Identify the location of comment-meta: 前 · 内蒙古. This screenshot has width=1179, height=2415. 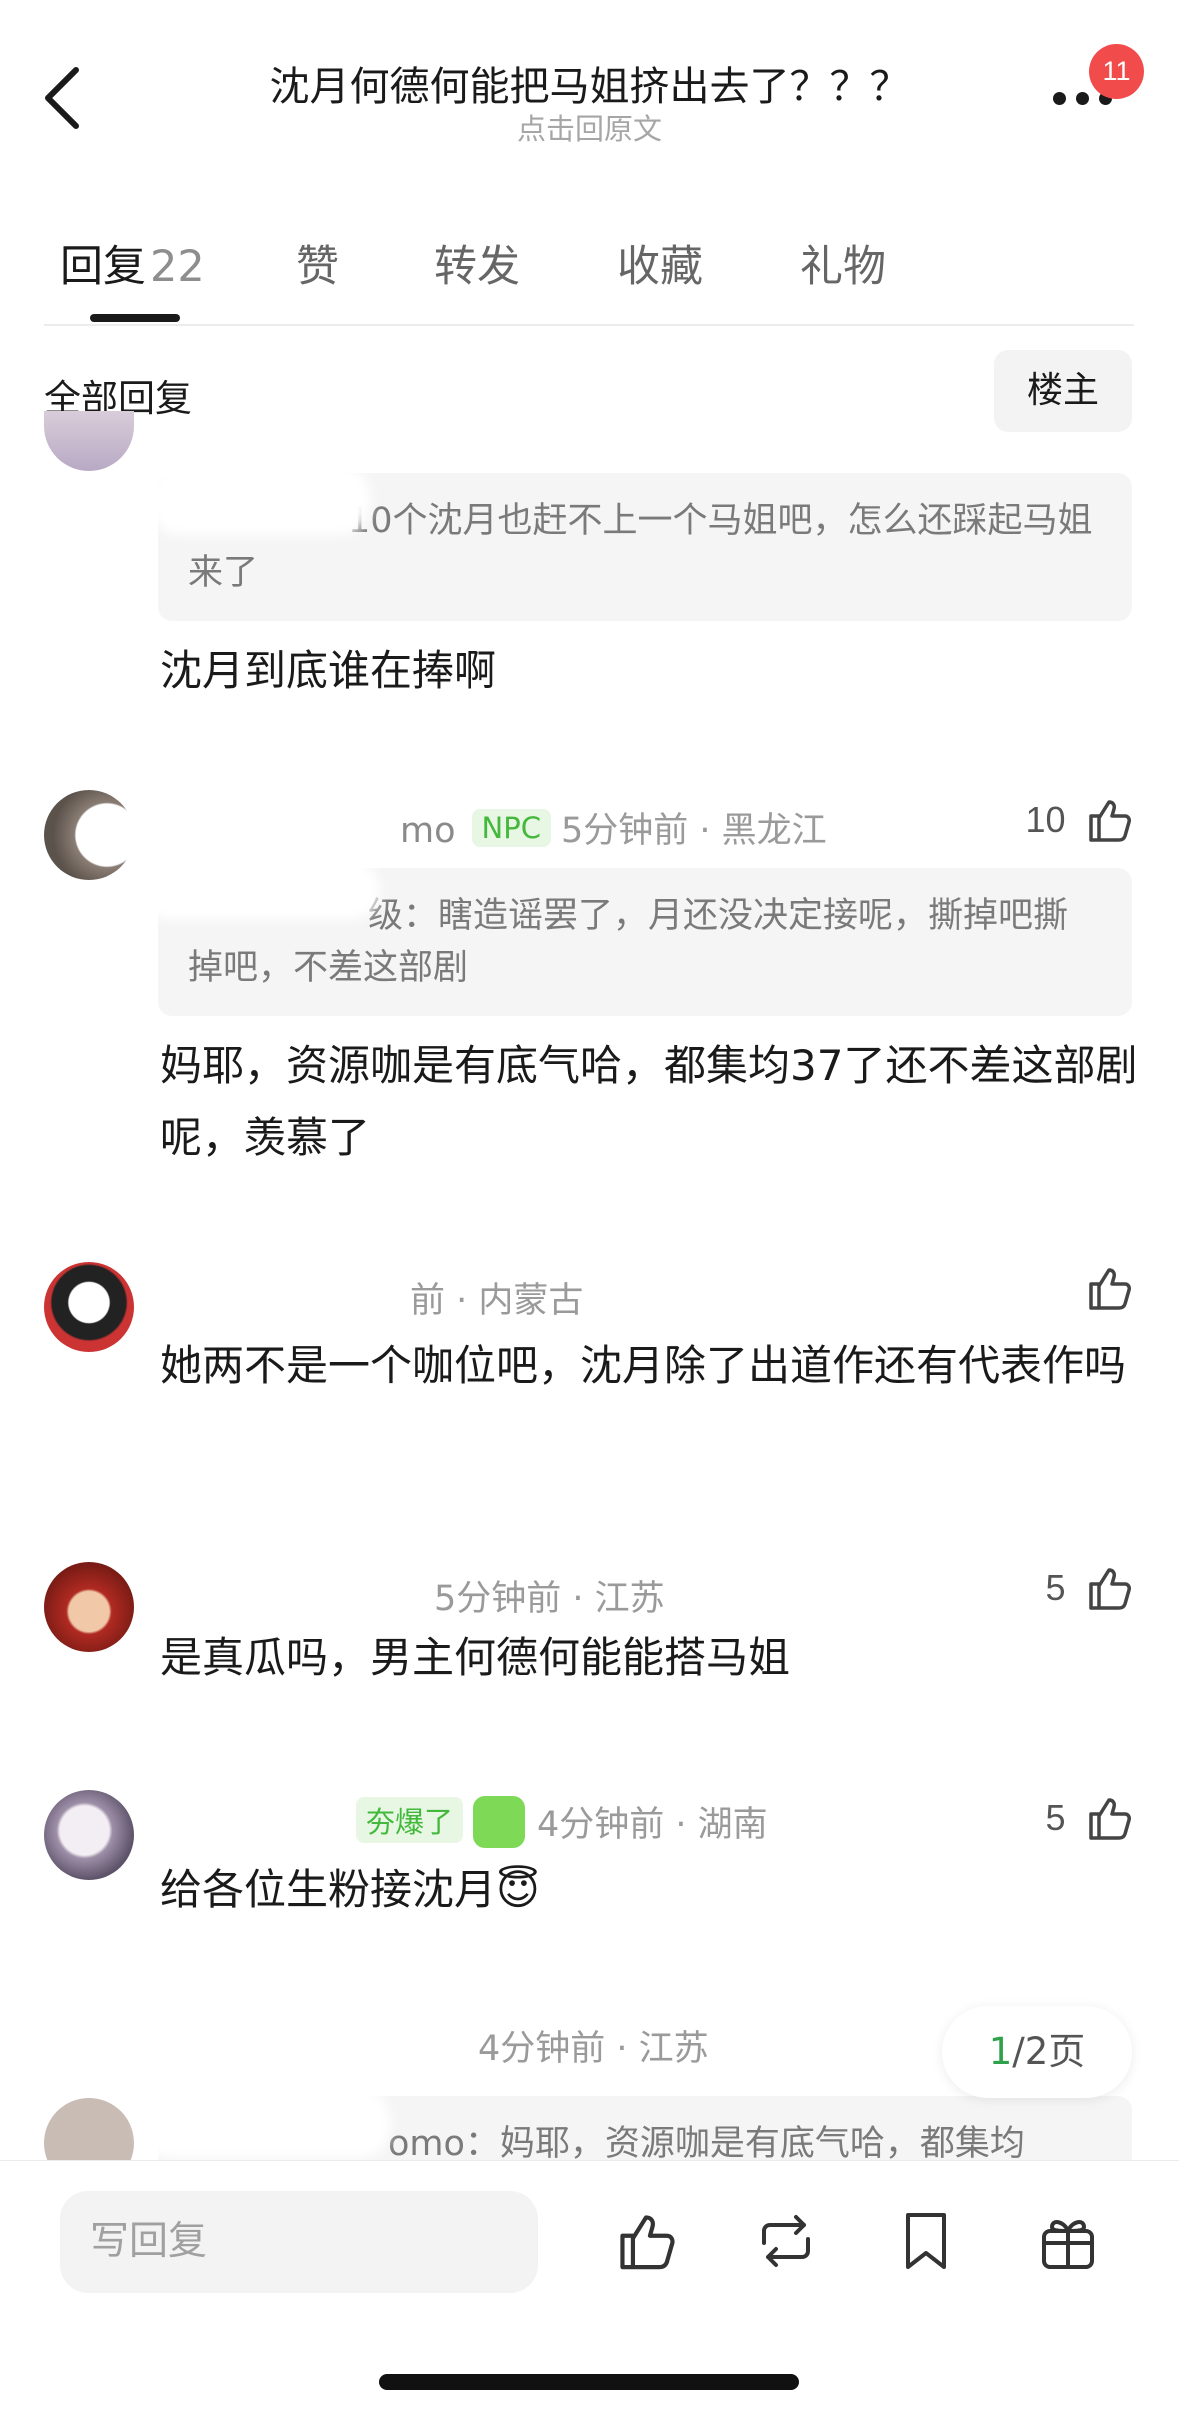
(496, 1297).